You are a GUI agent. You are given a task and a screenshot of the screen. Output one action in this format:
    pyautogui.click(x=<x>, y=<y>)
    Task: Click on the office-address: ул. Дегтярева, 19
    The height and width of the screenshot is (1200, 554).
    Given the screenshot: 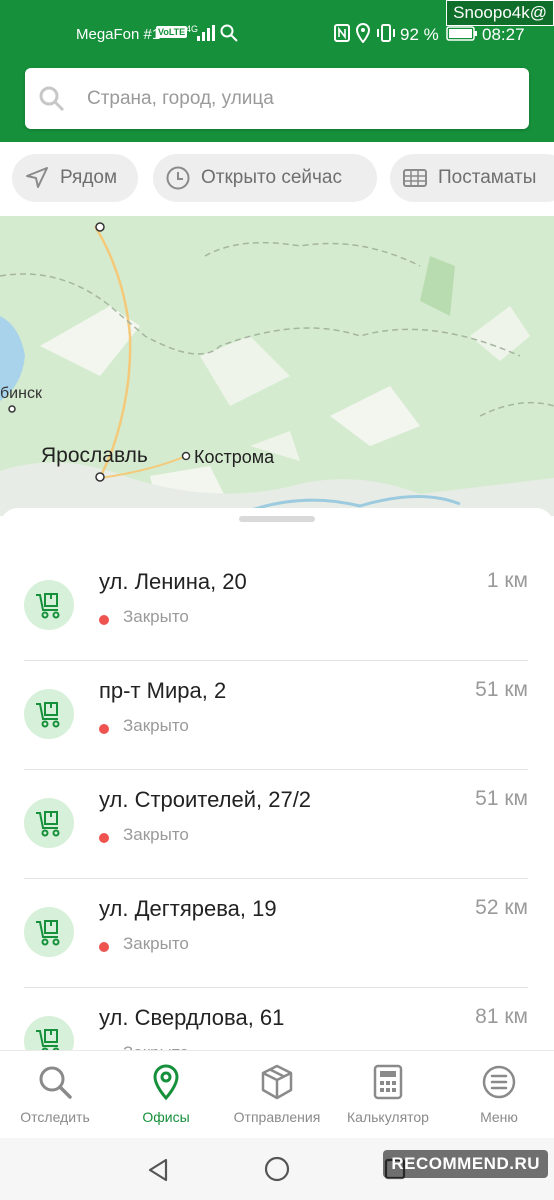 What is the action you would take?
    pyautogui.click(x=188, y=908)
    